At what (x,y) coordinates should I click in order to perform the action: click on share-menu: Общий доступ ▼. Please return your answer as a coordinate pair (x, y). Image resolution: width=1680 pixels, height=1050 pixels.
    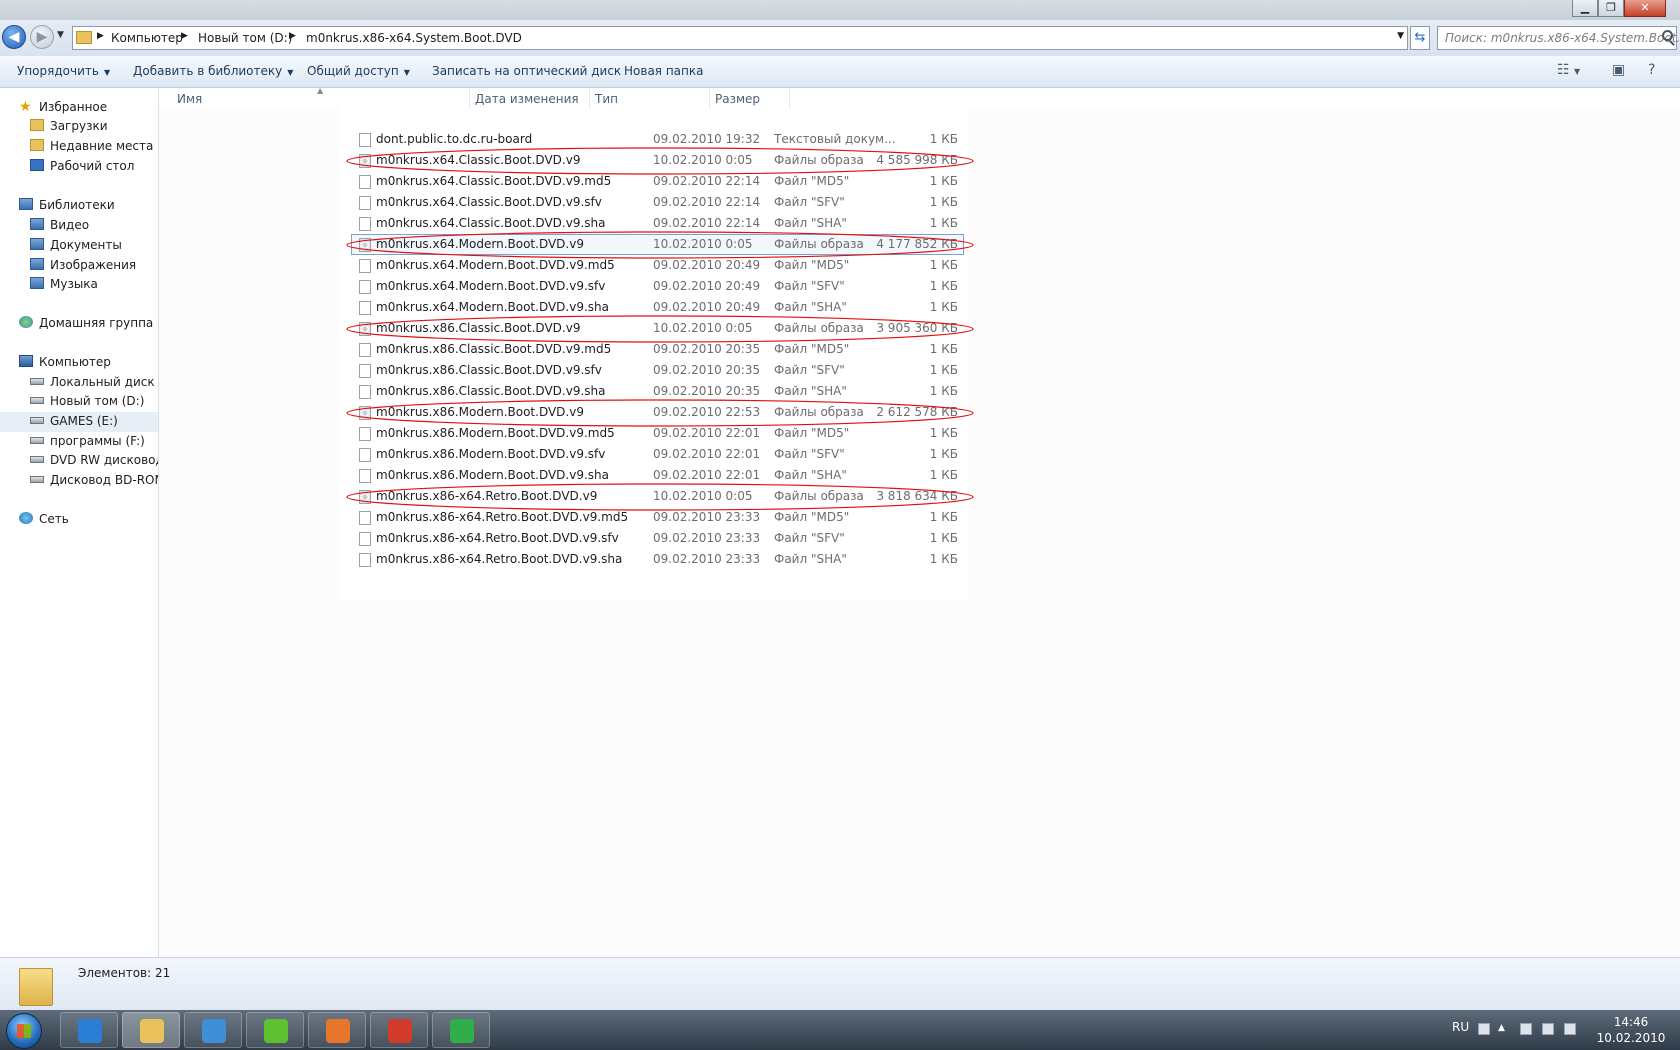
    Looking at the image, I should click on (358, 71).